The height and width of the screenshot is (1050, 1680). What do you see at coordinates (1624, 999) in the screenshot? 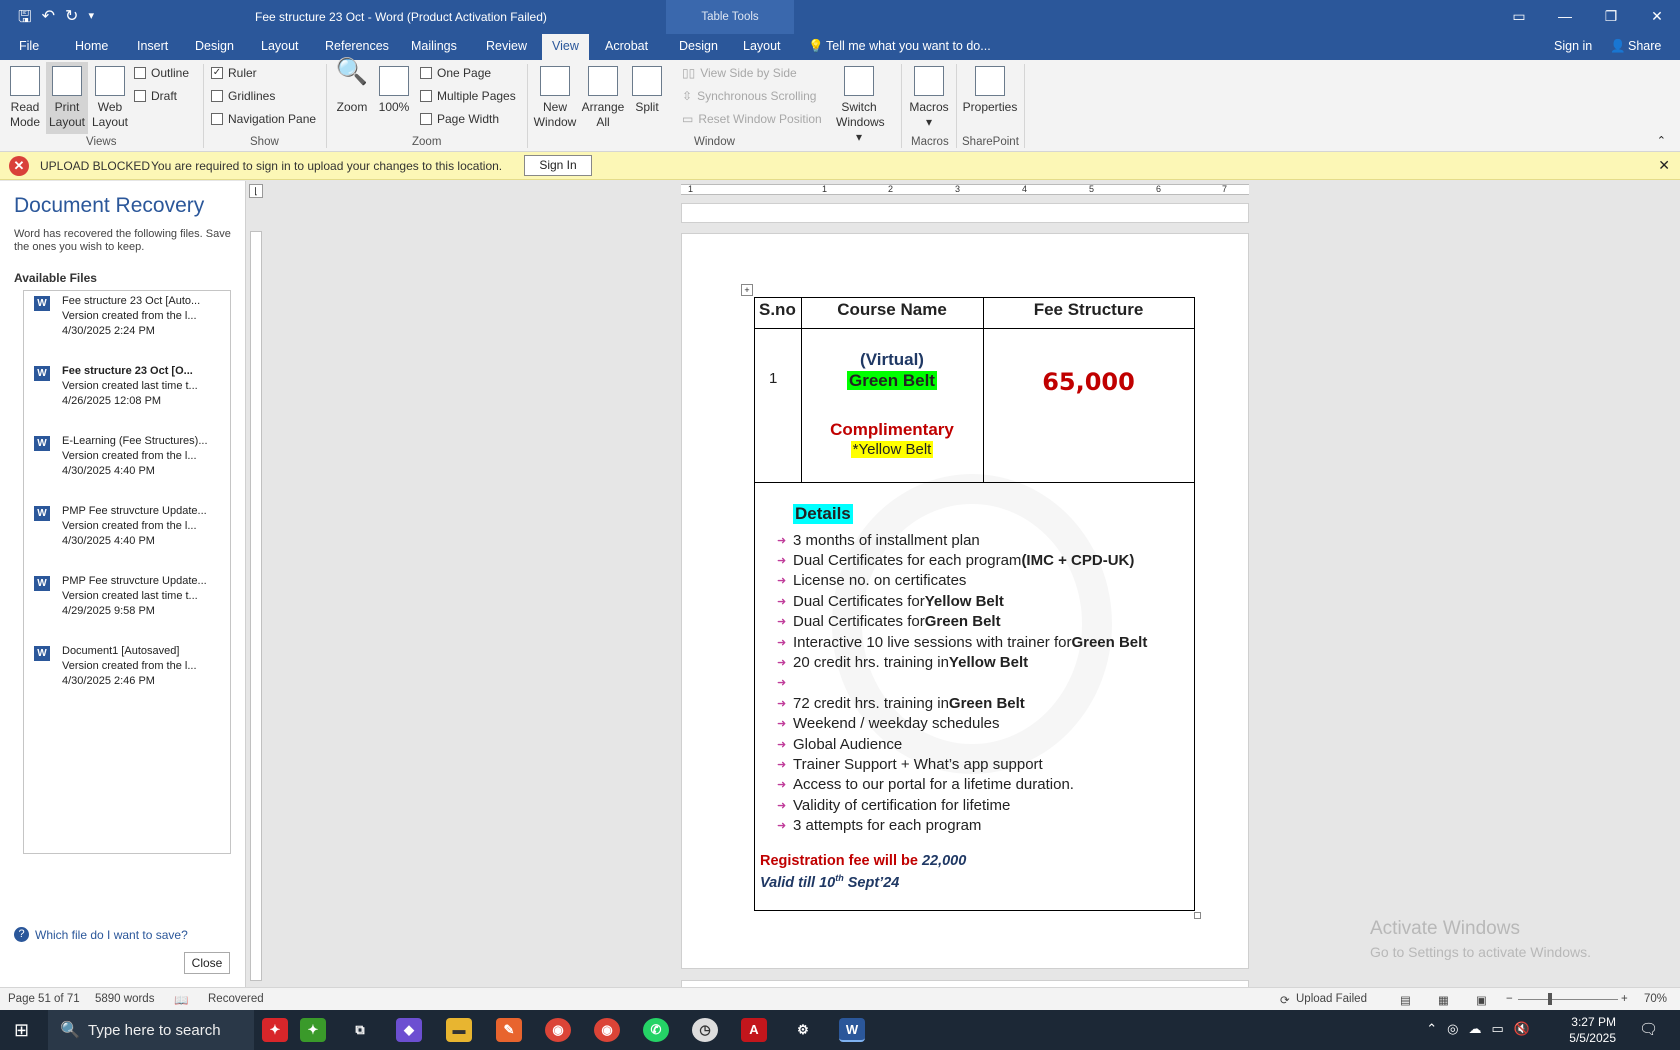
I see `zoom-in-icon: +` at bounding box center [1624, 999].